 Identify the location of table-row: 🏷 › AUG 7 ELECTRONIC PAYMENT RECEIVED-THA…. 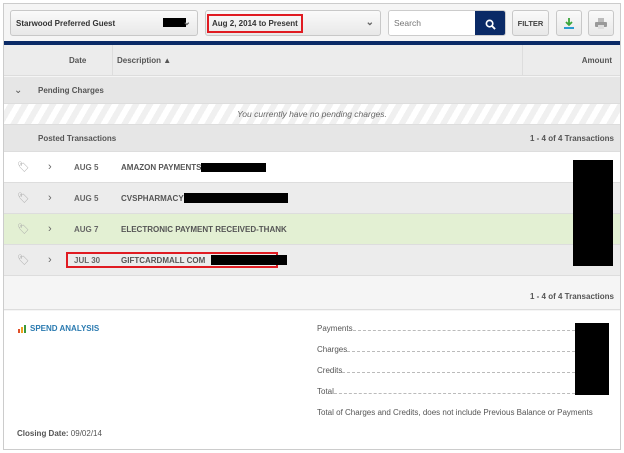
(312, 229).